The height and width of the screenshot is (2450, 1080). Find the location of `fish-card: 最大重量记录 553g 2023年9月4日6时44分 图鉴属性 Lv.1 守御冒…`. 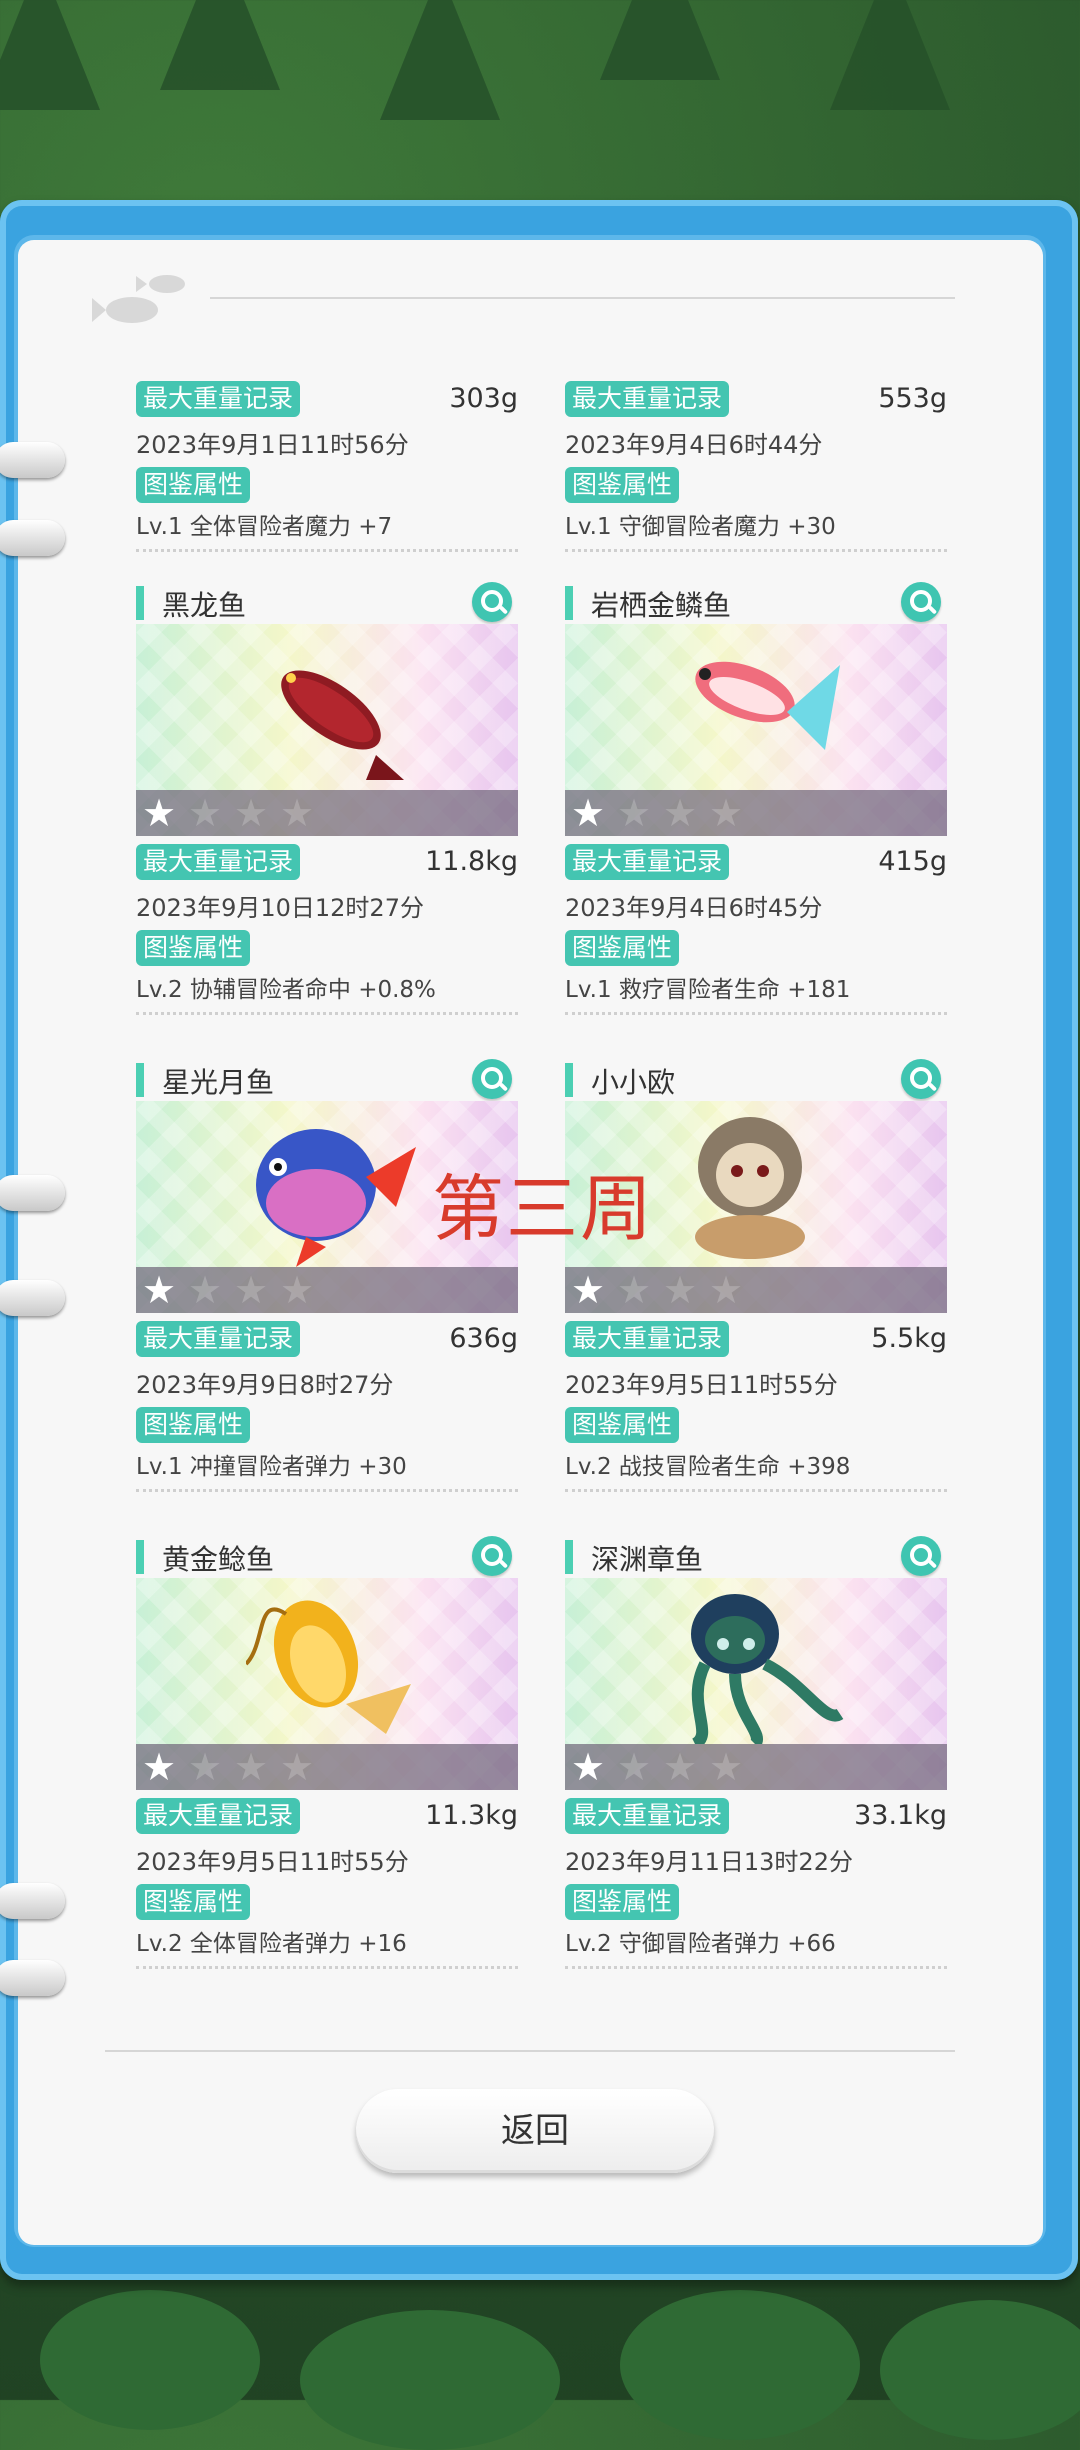

fish-card: 最大重量记录 553g 2023年9月4日6时44分 图鉴属性 Lv.1 守御冒… is located at coordinates (756, 462).